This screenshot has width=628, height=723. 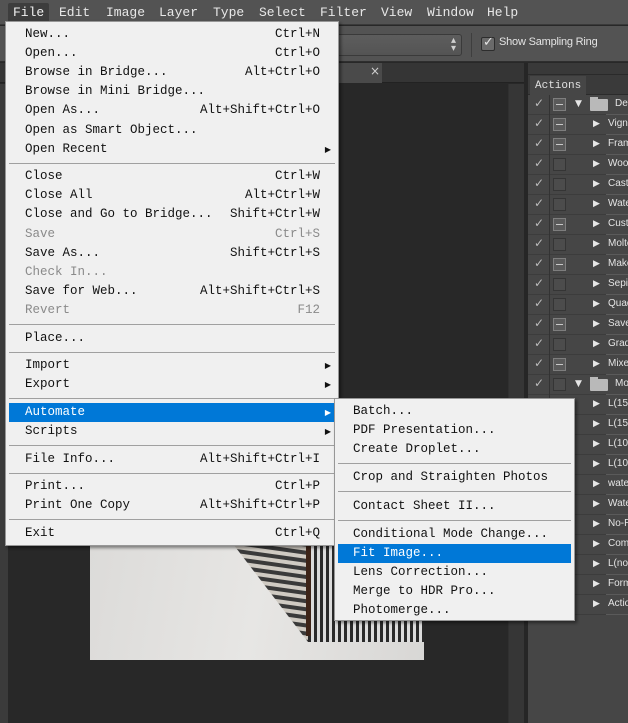 What do you see at coordinates (578, 305) in the screenshot?
I see `action-row: ✓ ▶ Quad` at bounding box center [578, 305].